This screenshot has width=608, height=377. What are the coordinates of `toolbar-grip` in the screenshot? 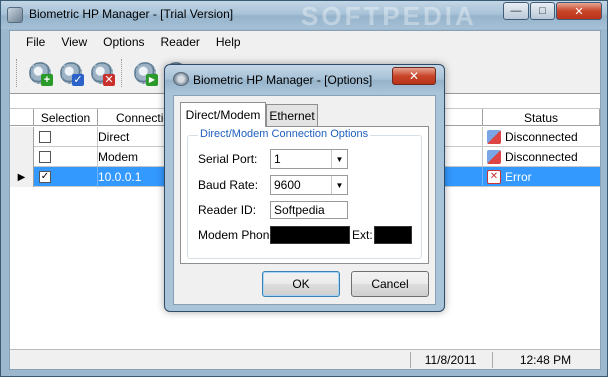 It's located at (18, 73).